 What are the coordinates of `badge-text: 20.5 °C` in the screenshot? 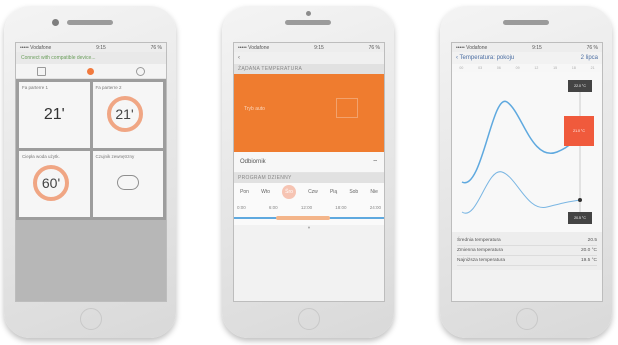 It's located at (580, 218).